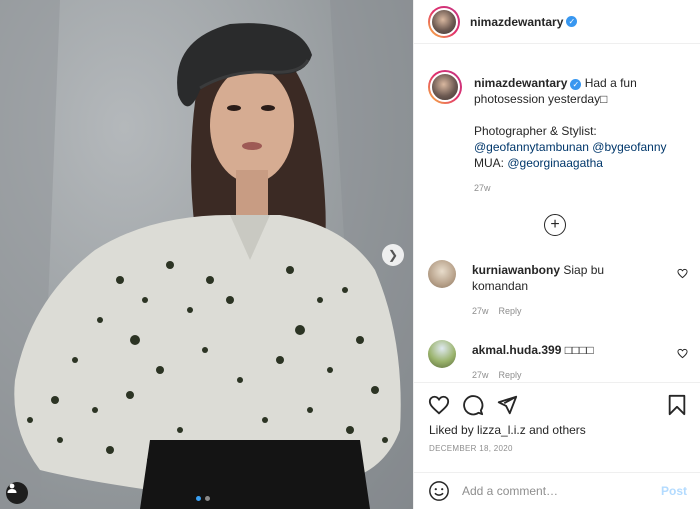 This screenshot has height=509, width=700. I want to click on emoji-icon, so click(439, 491).